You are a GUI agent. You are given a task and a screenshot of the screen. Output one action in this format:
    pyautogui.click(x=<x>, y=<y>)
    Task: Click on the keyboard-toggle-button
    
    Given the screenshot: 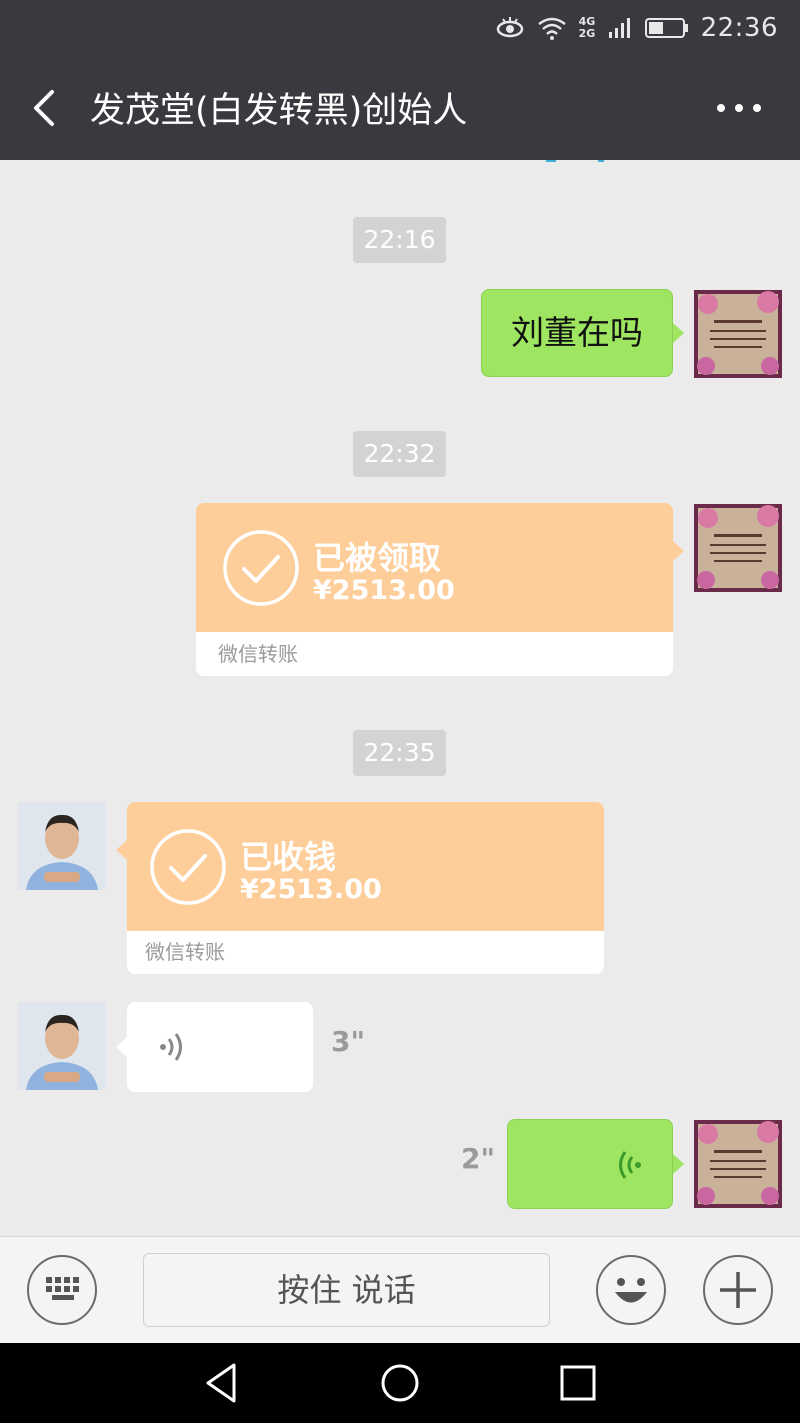 What is the action you would take?
    pyautogui.click(x=62, y=1290)
    